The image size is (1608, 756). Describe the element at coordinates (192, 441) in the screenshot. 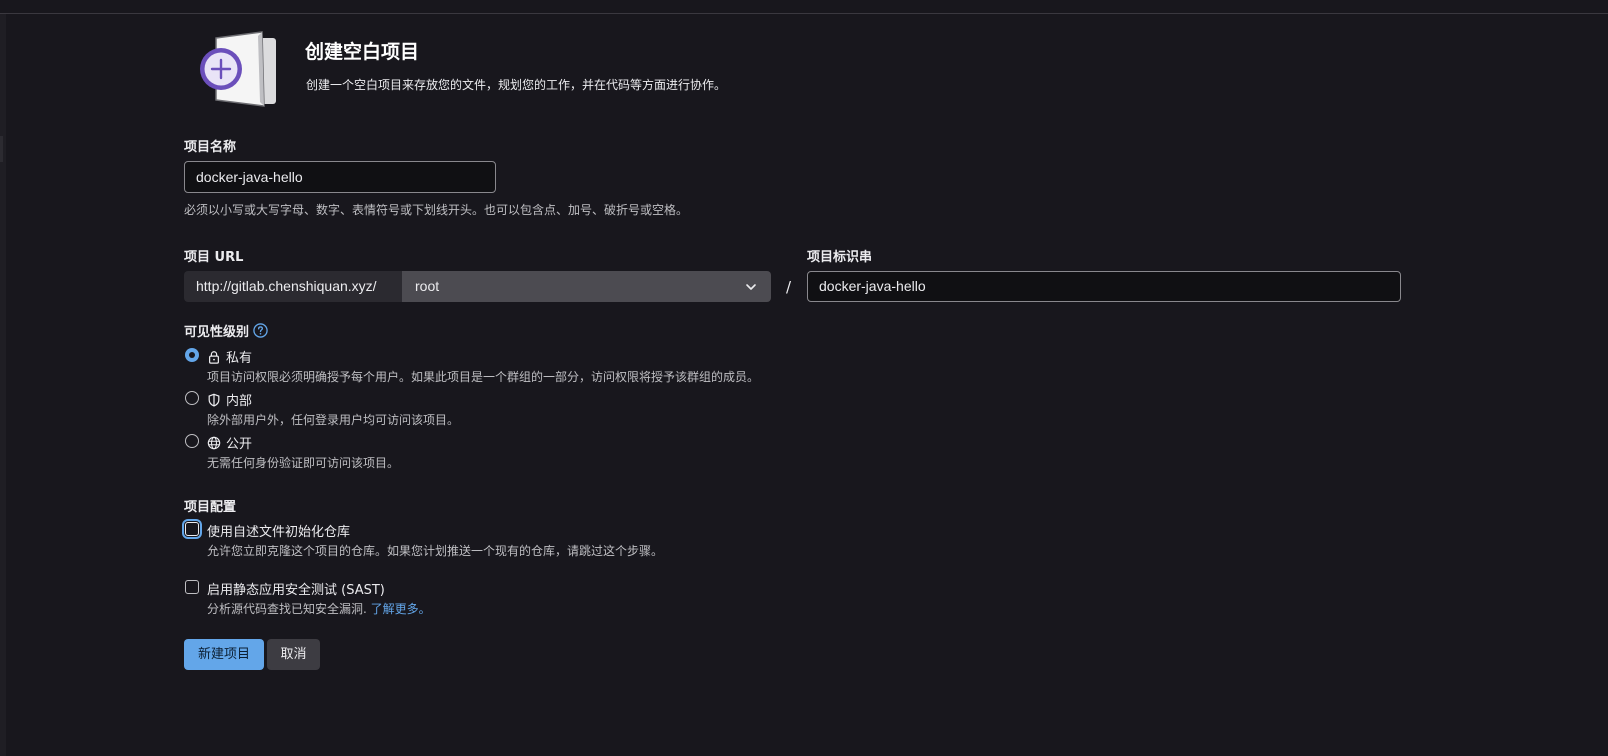

I see `visibility-public-radio` at that location.